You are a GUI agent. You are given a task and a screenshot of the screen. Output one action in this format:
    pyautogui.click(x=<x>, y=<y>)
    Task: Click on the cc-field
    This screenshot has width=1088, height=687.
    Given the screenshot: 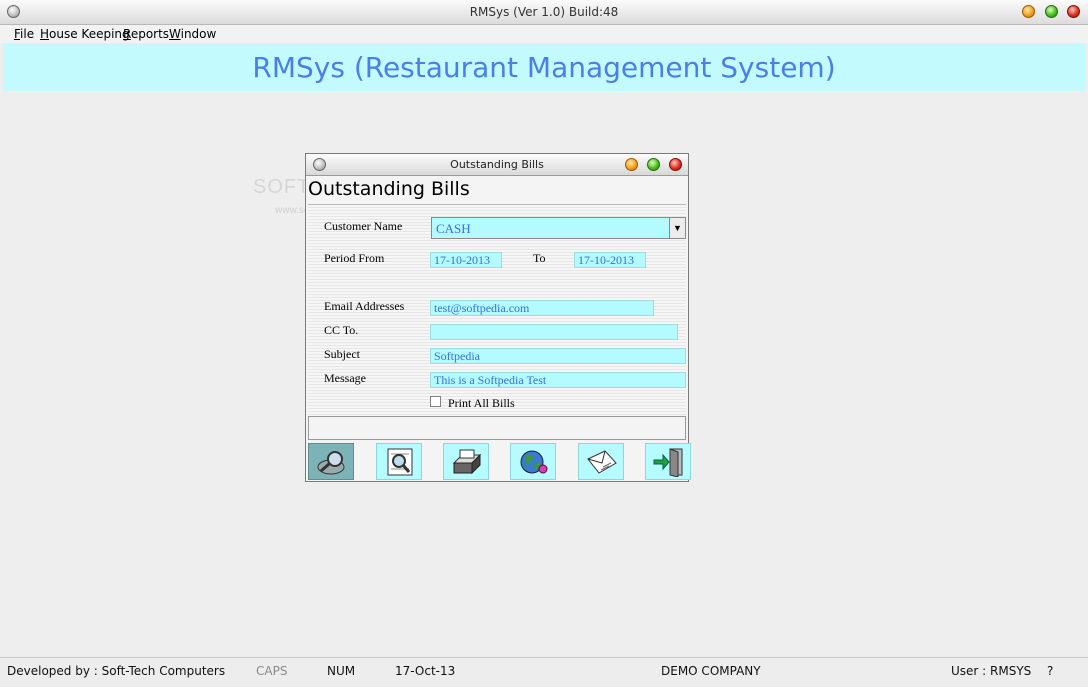 What is the action you would take?
    pyautogui.click(x=554, y=332)
    